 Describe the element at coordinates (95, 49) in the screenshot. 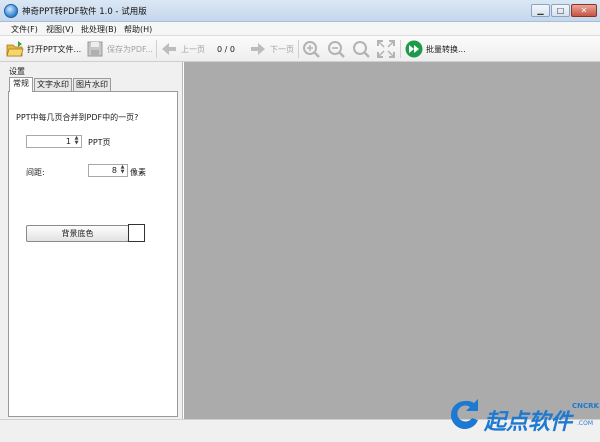

I see `save-disk-icon` at that location.